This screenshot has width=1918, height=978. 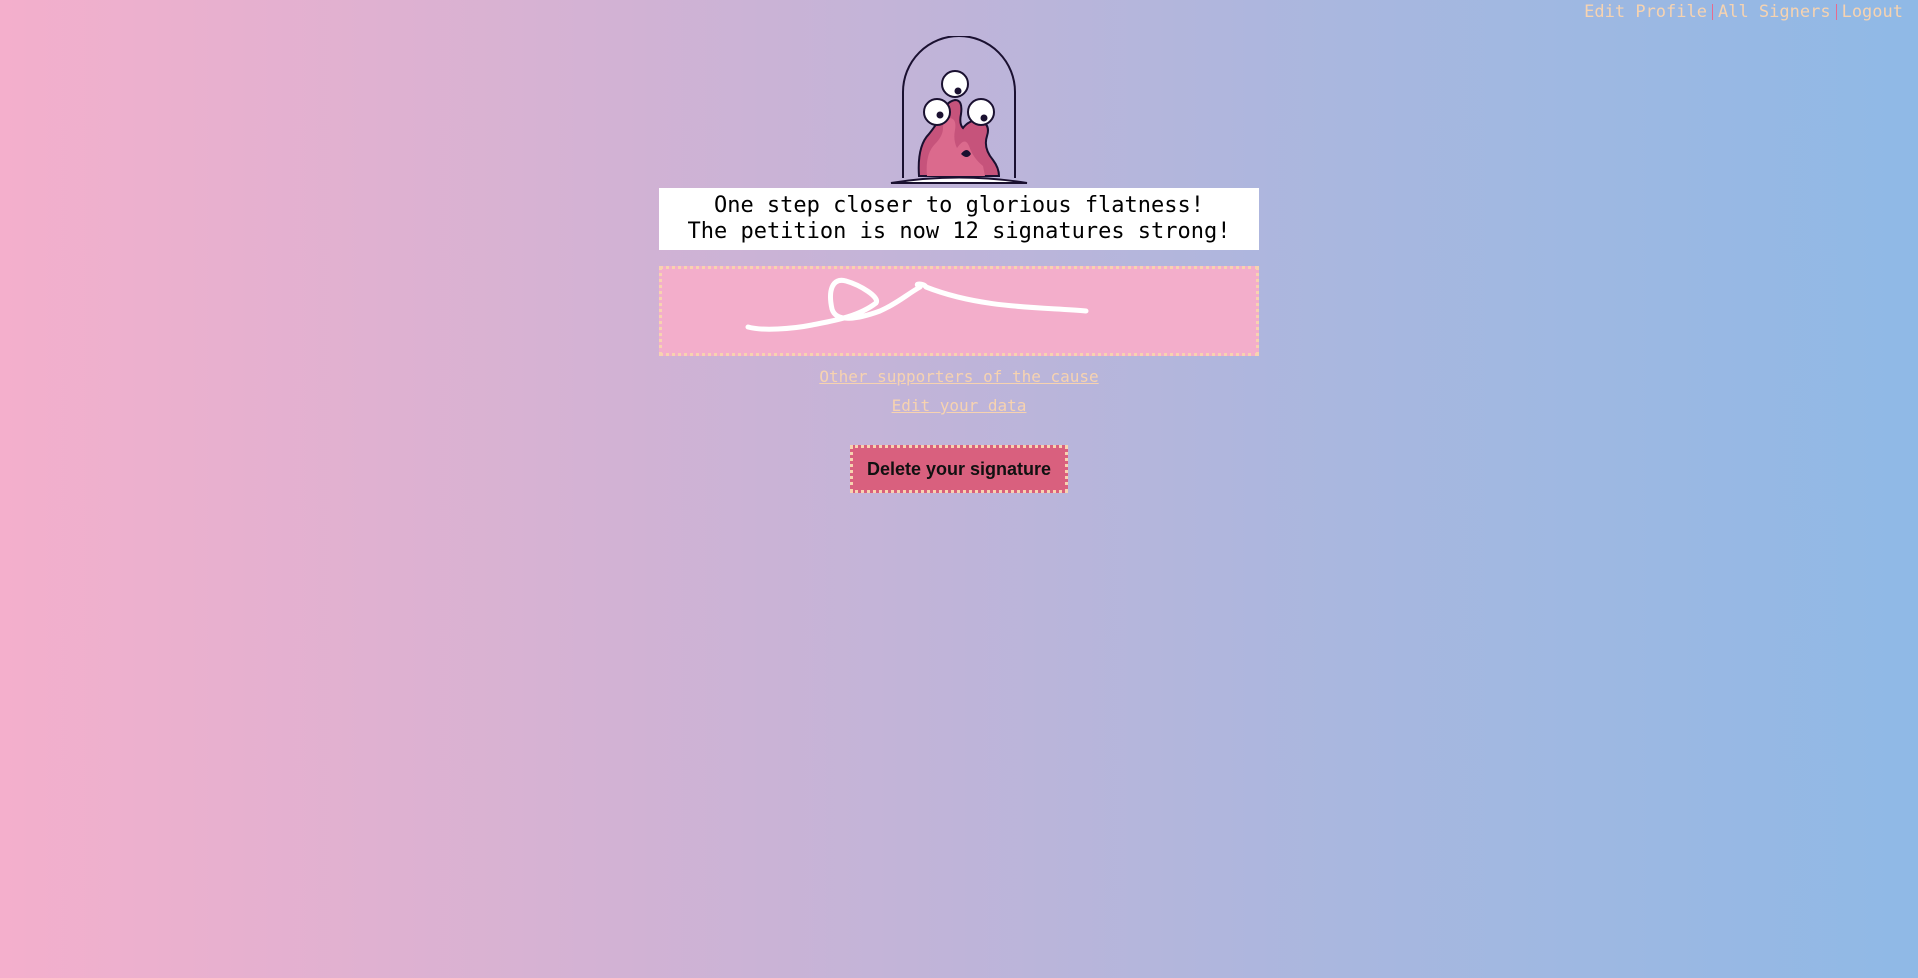 I want to click on other-supporters-link: Other supporters of the cause, so click(x=958, y=376).